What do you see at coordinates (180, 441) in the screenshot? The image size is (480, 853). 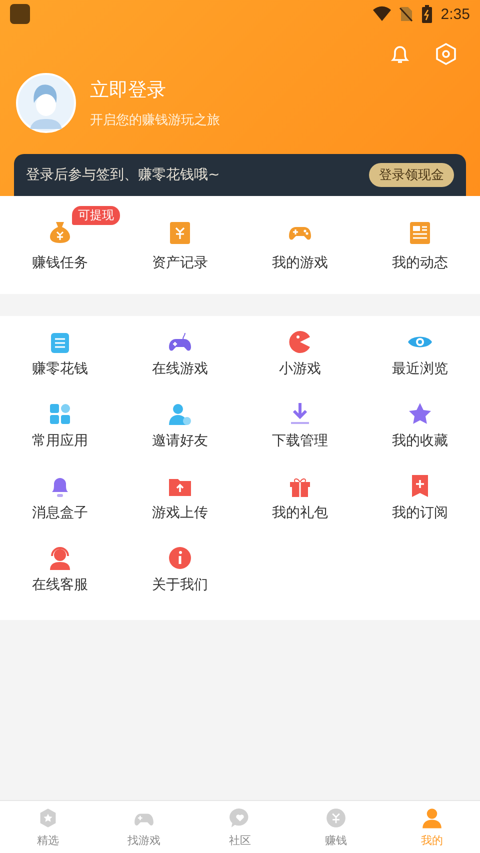 I see `menu-item-label: 邀请好友` at bounding box center [180, 441].